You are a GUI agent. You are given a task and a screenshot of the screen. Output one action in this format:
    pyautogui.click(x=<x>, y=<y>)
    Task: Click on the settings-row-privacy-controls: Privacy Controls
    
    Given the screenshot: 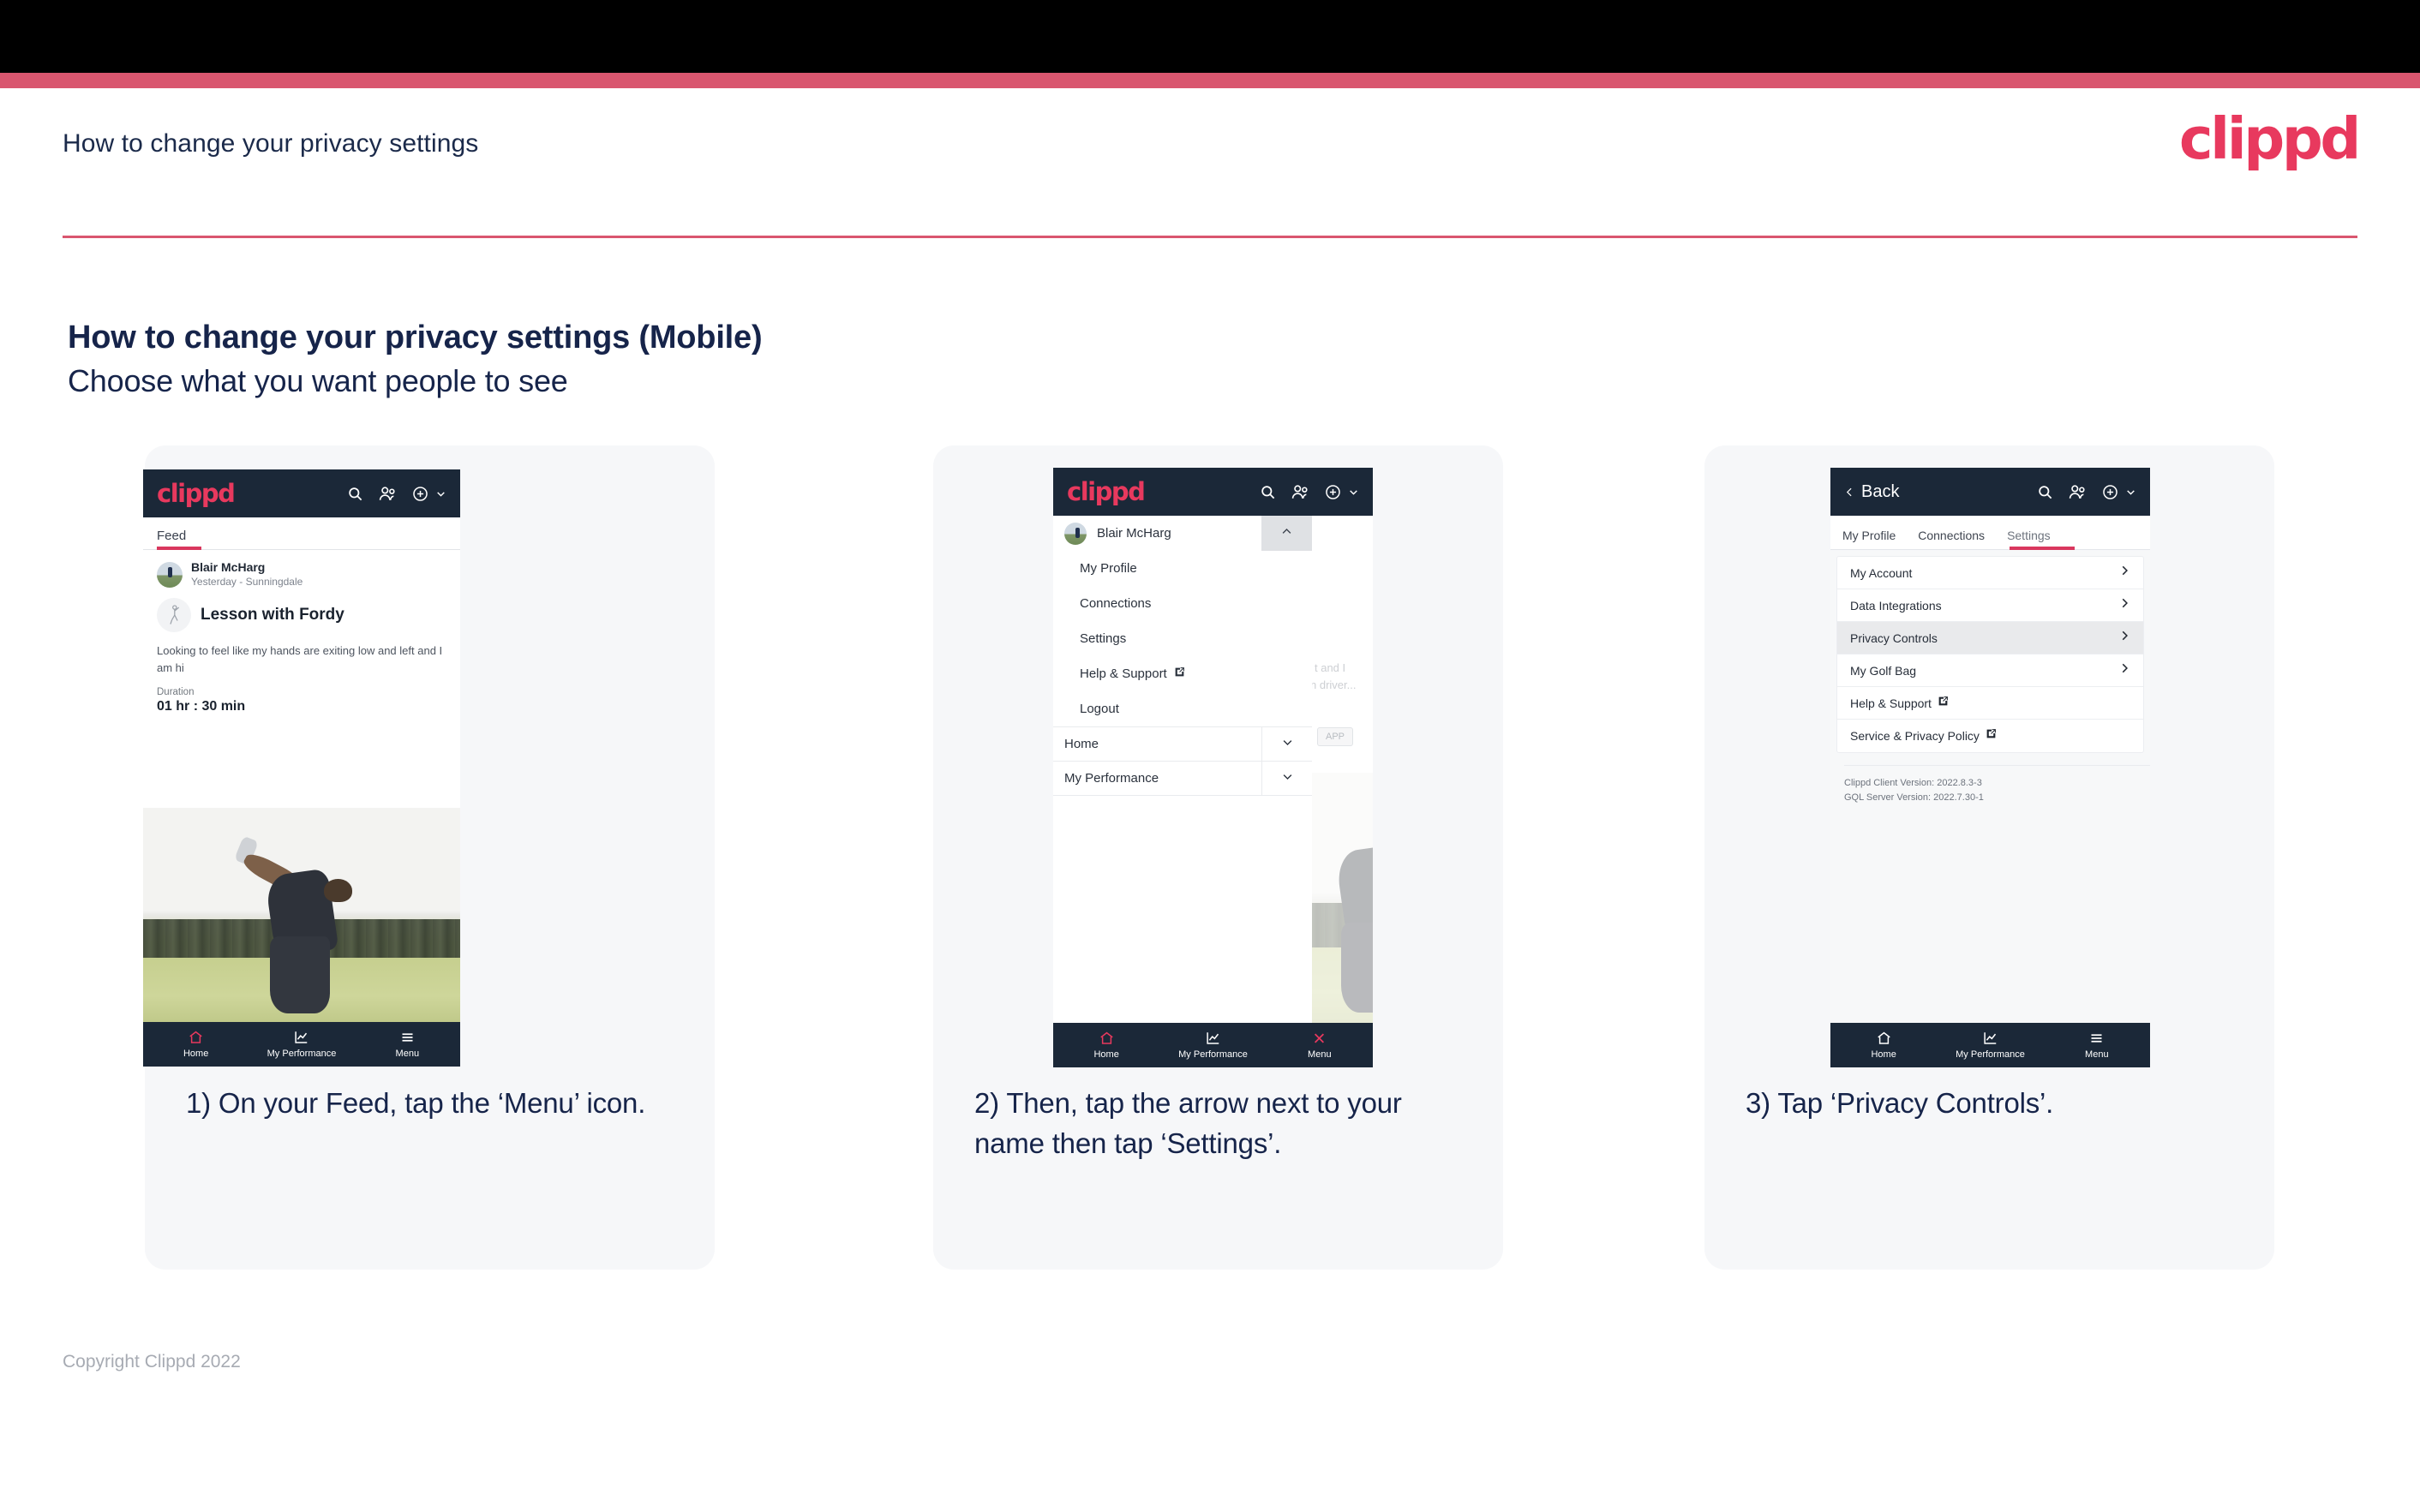 What is the action you would take?
    pyautogui.click(x=1990, y=638)
    